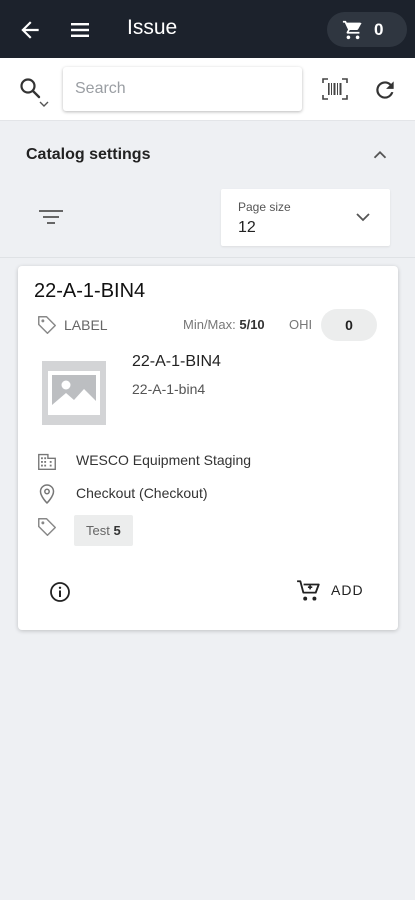  What do you see at coordinates (182, 89) in the screenshot?
I see `search-input` at bounding box center [182, 89].